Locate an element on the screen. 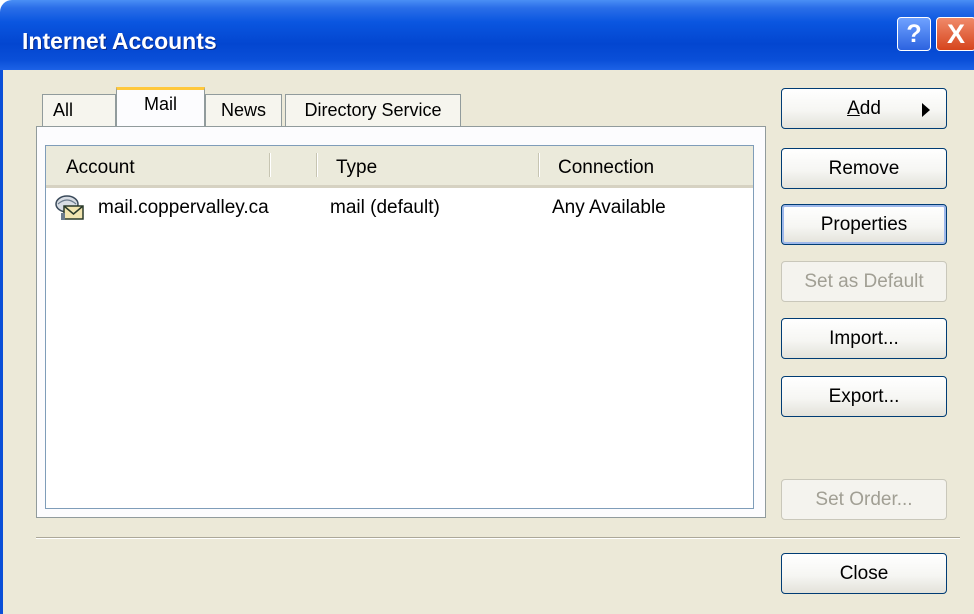 This screenshot has width=974, height=614. tab-mail-label: Mail is located at coordinates (160, 104).